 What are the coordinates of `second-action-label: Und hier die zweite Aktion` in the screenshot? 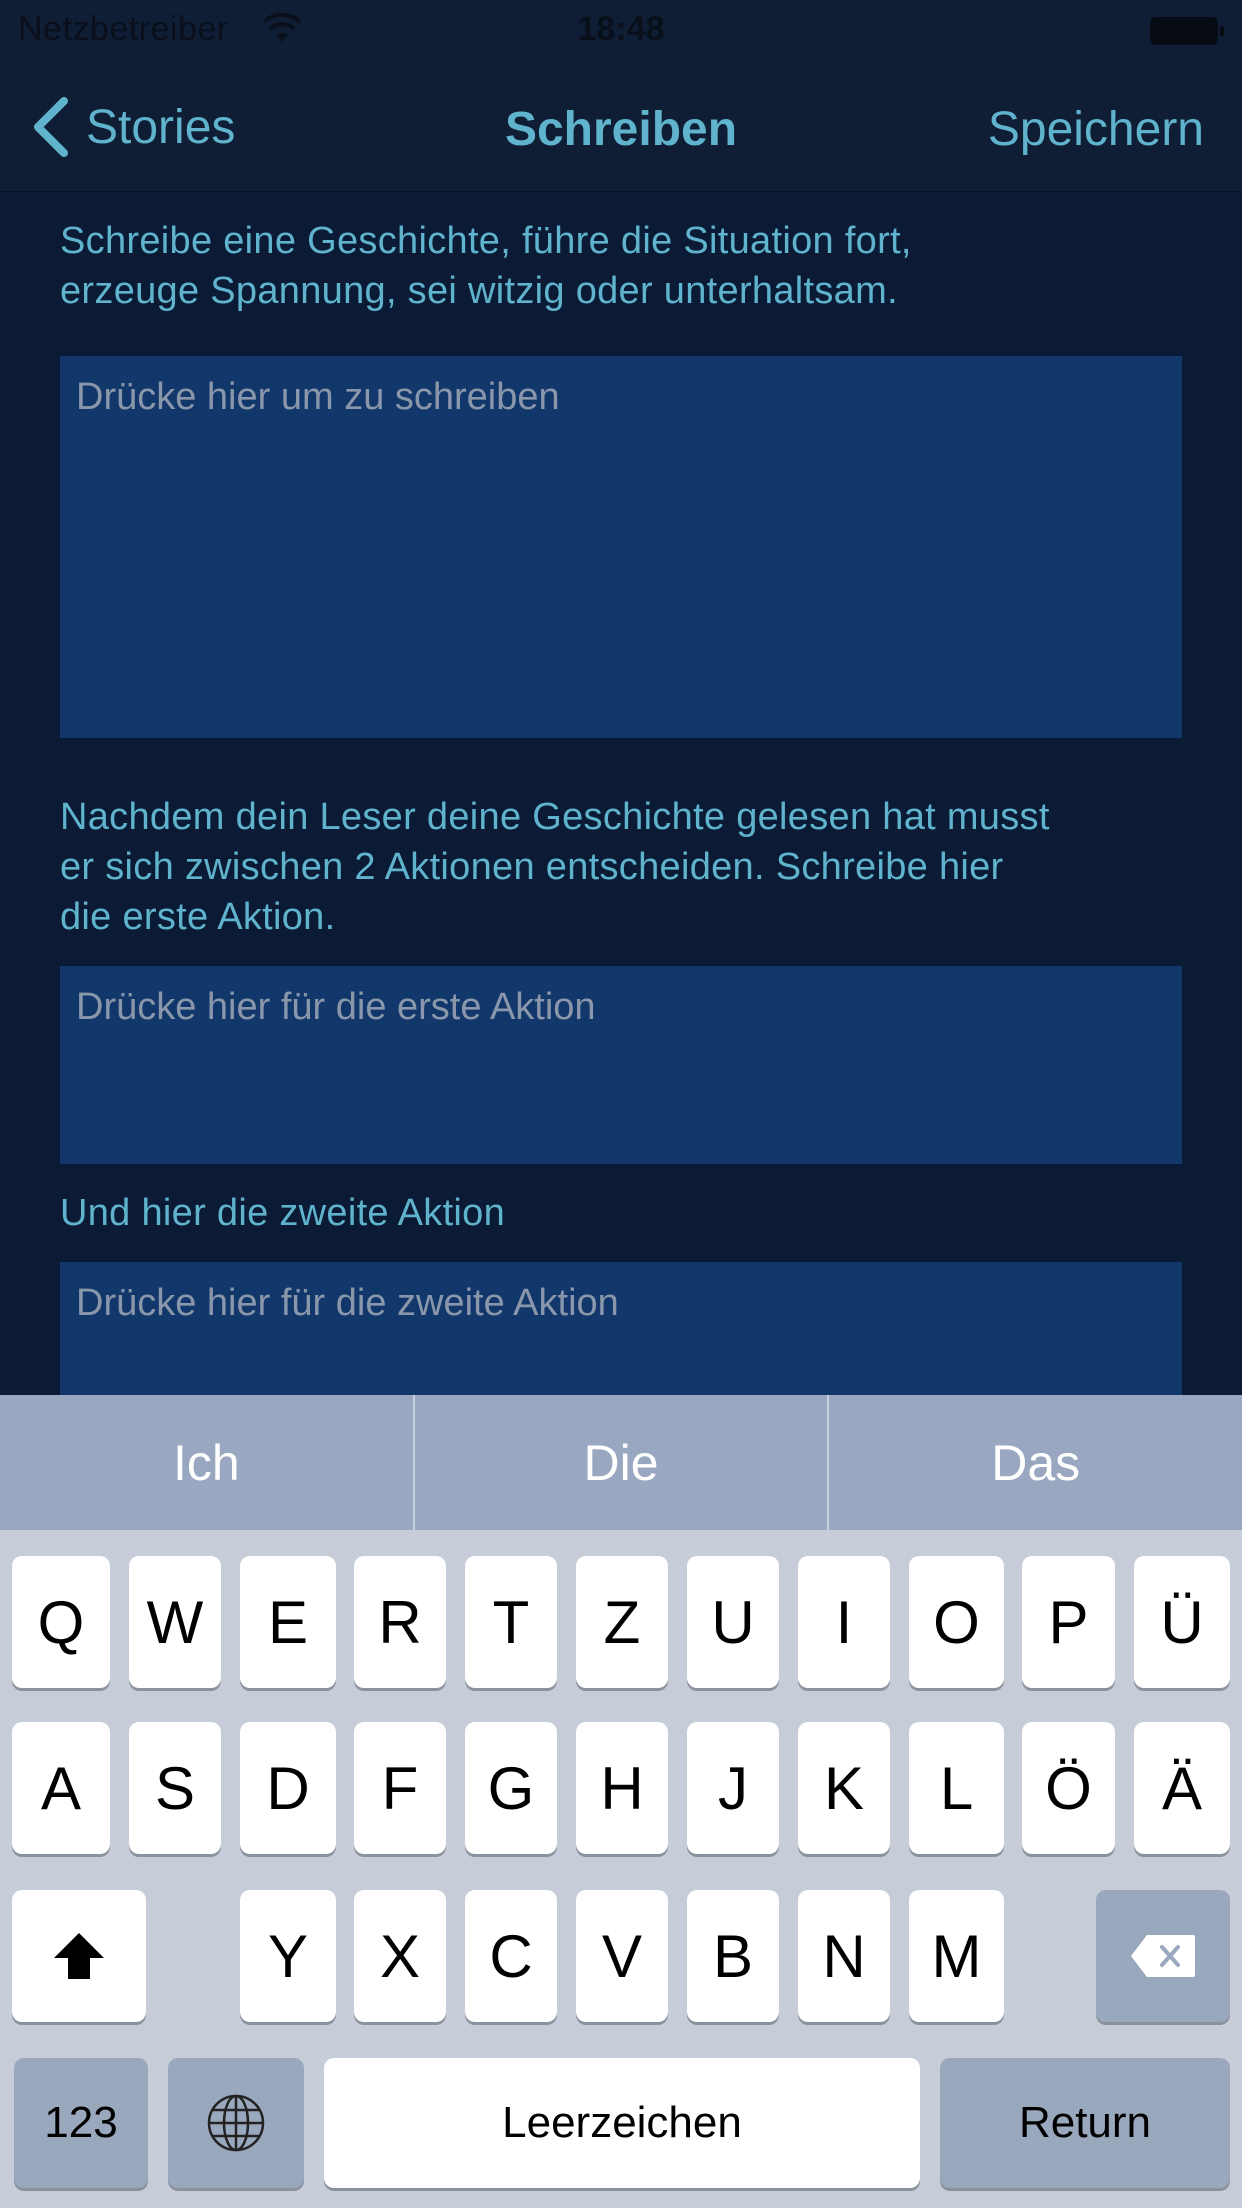 It's located at (283, 1213).